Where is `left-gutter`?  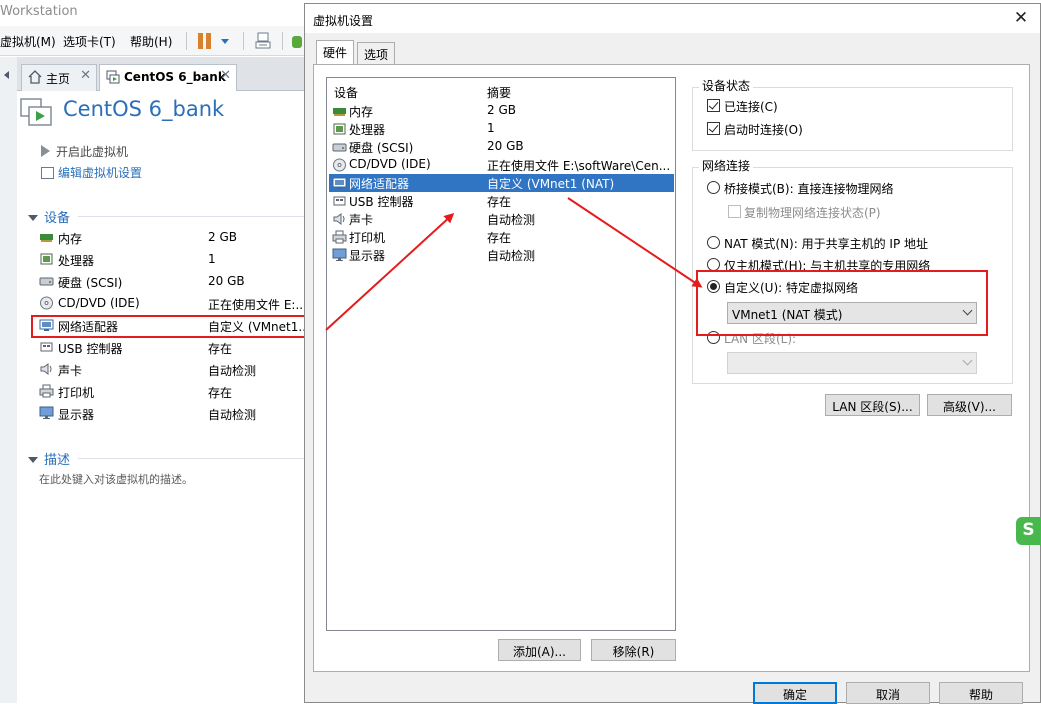
left-gutter is located at coordinates (8, 397).